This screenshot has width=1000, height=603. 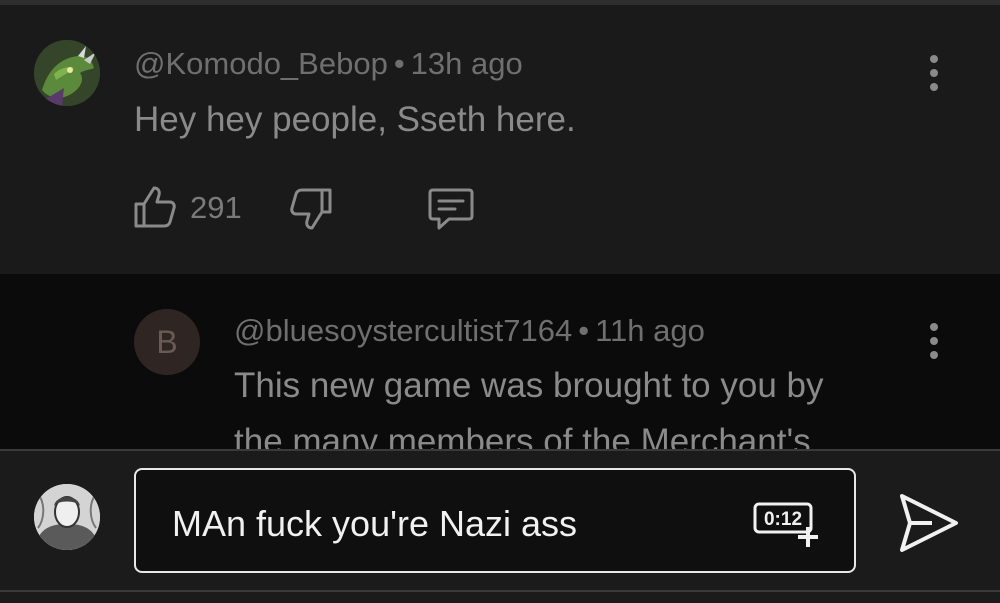 I want to click on bottom-divider, so click(x=500, y=591).